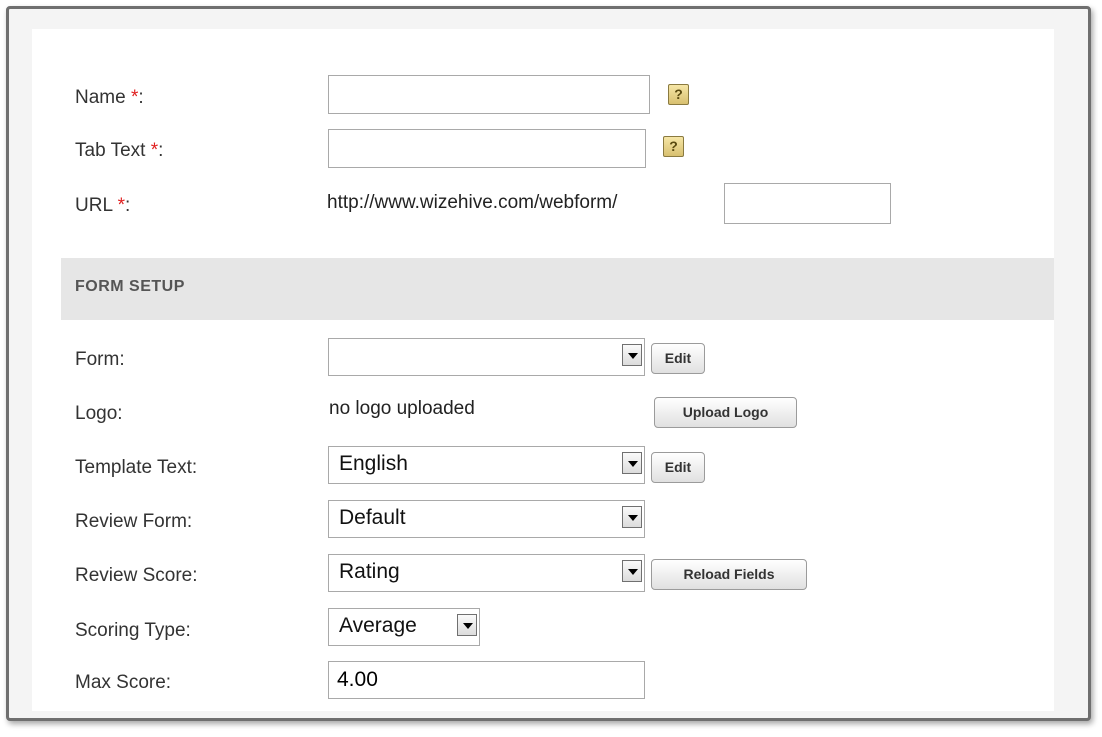  Describe the element at coordinates (729, 574) in the screenshot. I see `reload-fields-button: Reload Fields` at that location.